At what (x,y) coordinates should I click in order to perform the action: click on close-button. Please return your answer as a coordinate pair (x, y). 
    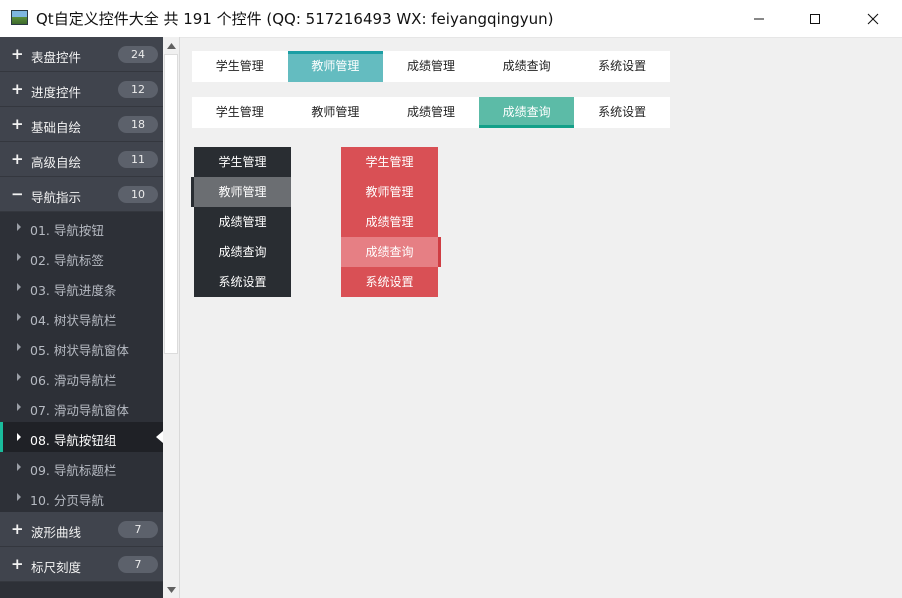
    Looking at the image, I should click on (873, 18).